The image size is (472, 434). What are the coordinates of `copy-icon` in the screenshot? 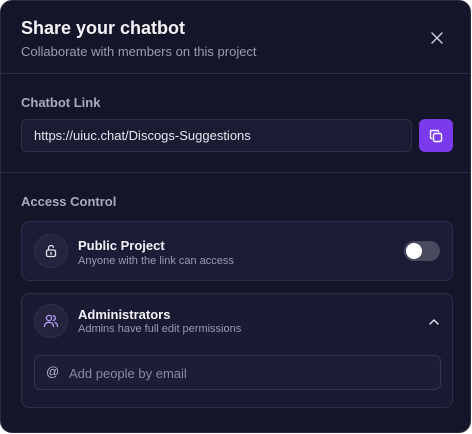 It's located at (436, 135).